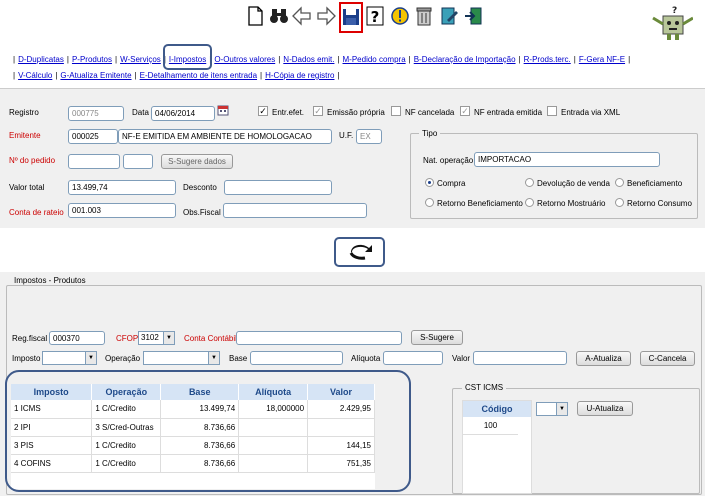 This screenshot has width=705, height=496. Describe the element at coordinates (474, 16) in the screenshot. I see `exit-icon` at that location.